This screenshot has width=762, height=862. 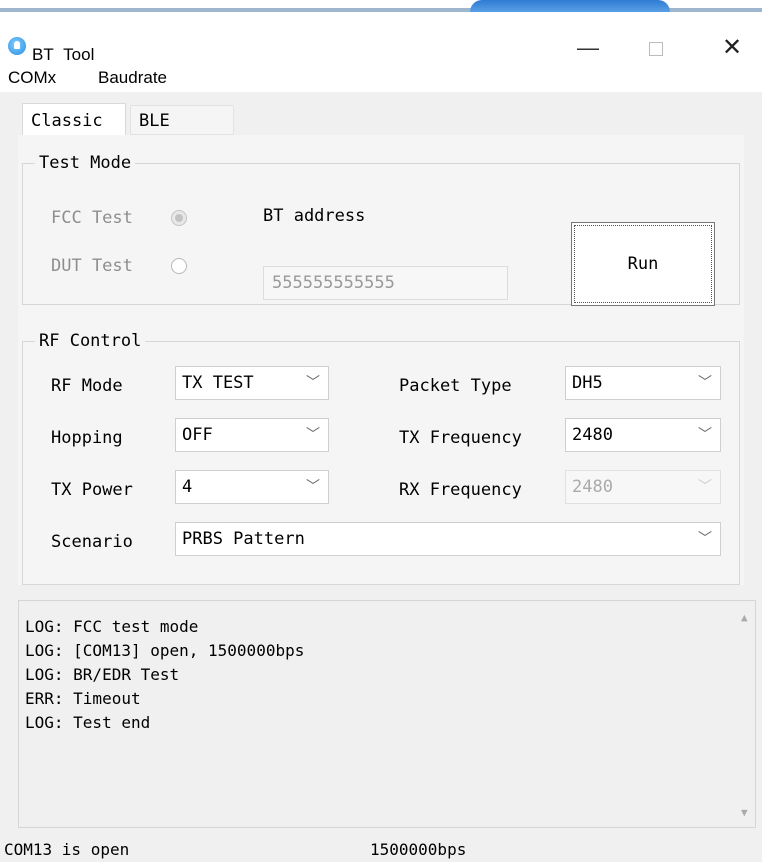 What do you see at coordinates (418, 849) in the screenshot?
I see `baud-status: 1500000bps` at bounding box center [418, 849].